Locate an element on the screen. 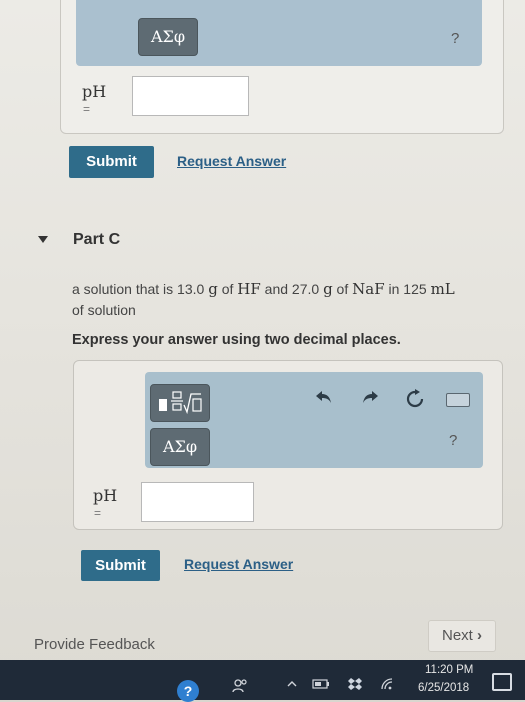 The height and width of the screenshot is (702, 525). part-c-title: Part C is located at coordinates (97, 239).